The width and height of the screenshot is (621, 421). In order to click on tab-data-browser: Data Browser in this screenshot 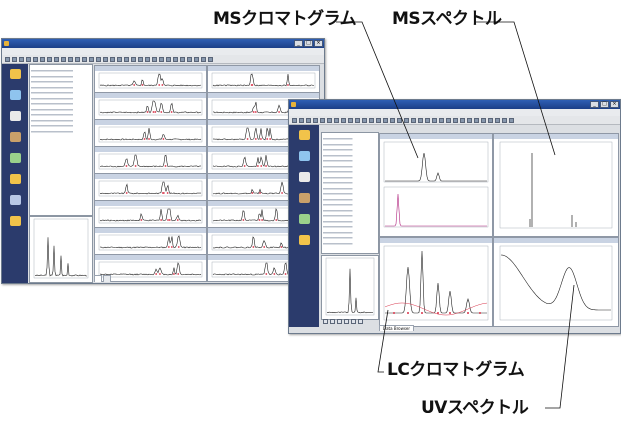, I will do `click(397, 328)`.